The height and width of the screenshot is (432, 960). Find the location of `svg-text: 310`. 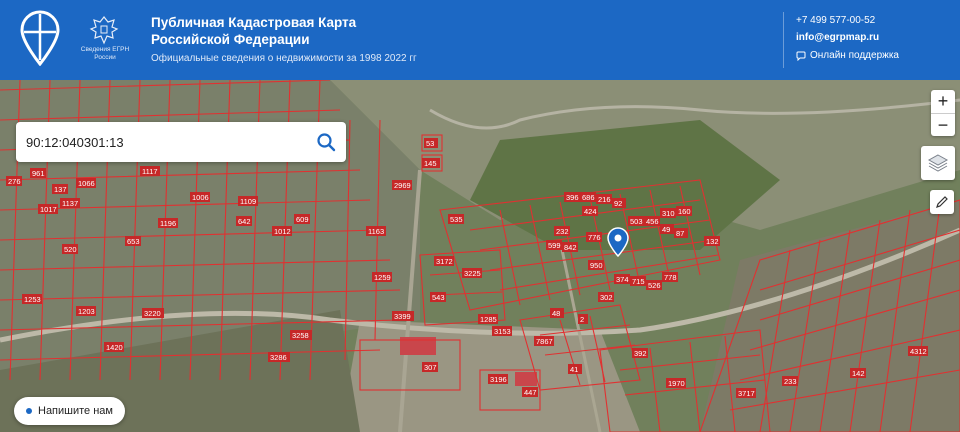

svg-text: 310 is located at coordinates (668, 213).